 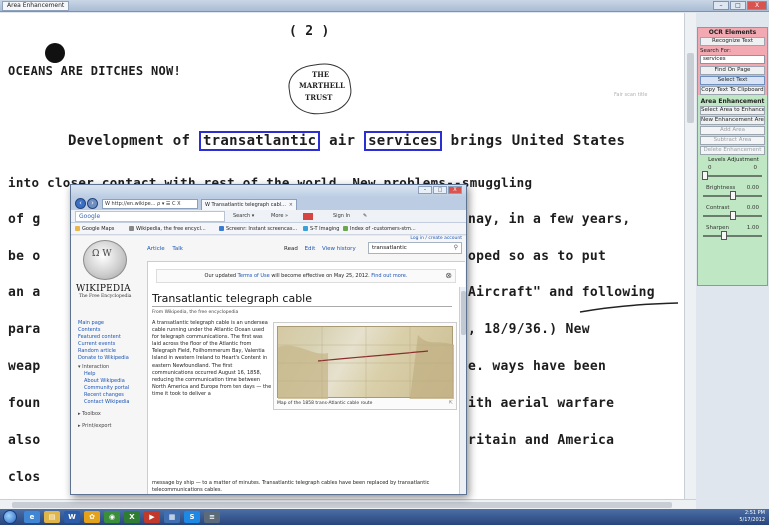 I want to click on app-icon: ≡, so click(x=212, y=517).